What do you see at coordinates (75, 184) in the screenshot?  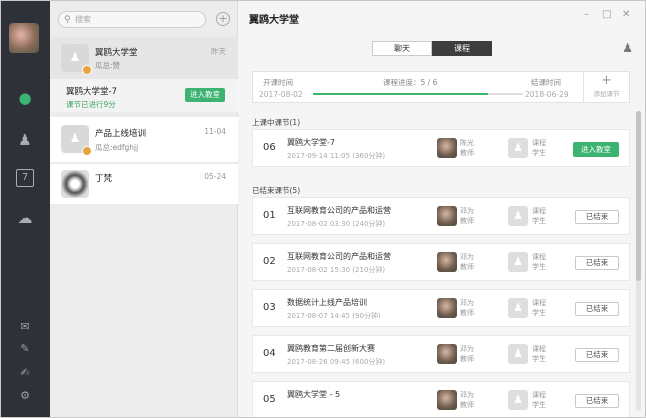 I see `contact-avatar` at bounding box center [75, 184].